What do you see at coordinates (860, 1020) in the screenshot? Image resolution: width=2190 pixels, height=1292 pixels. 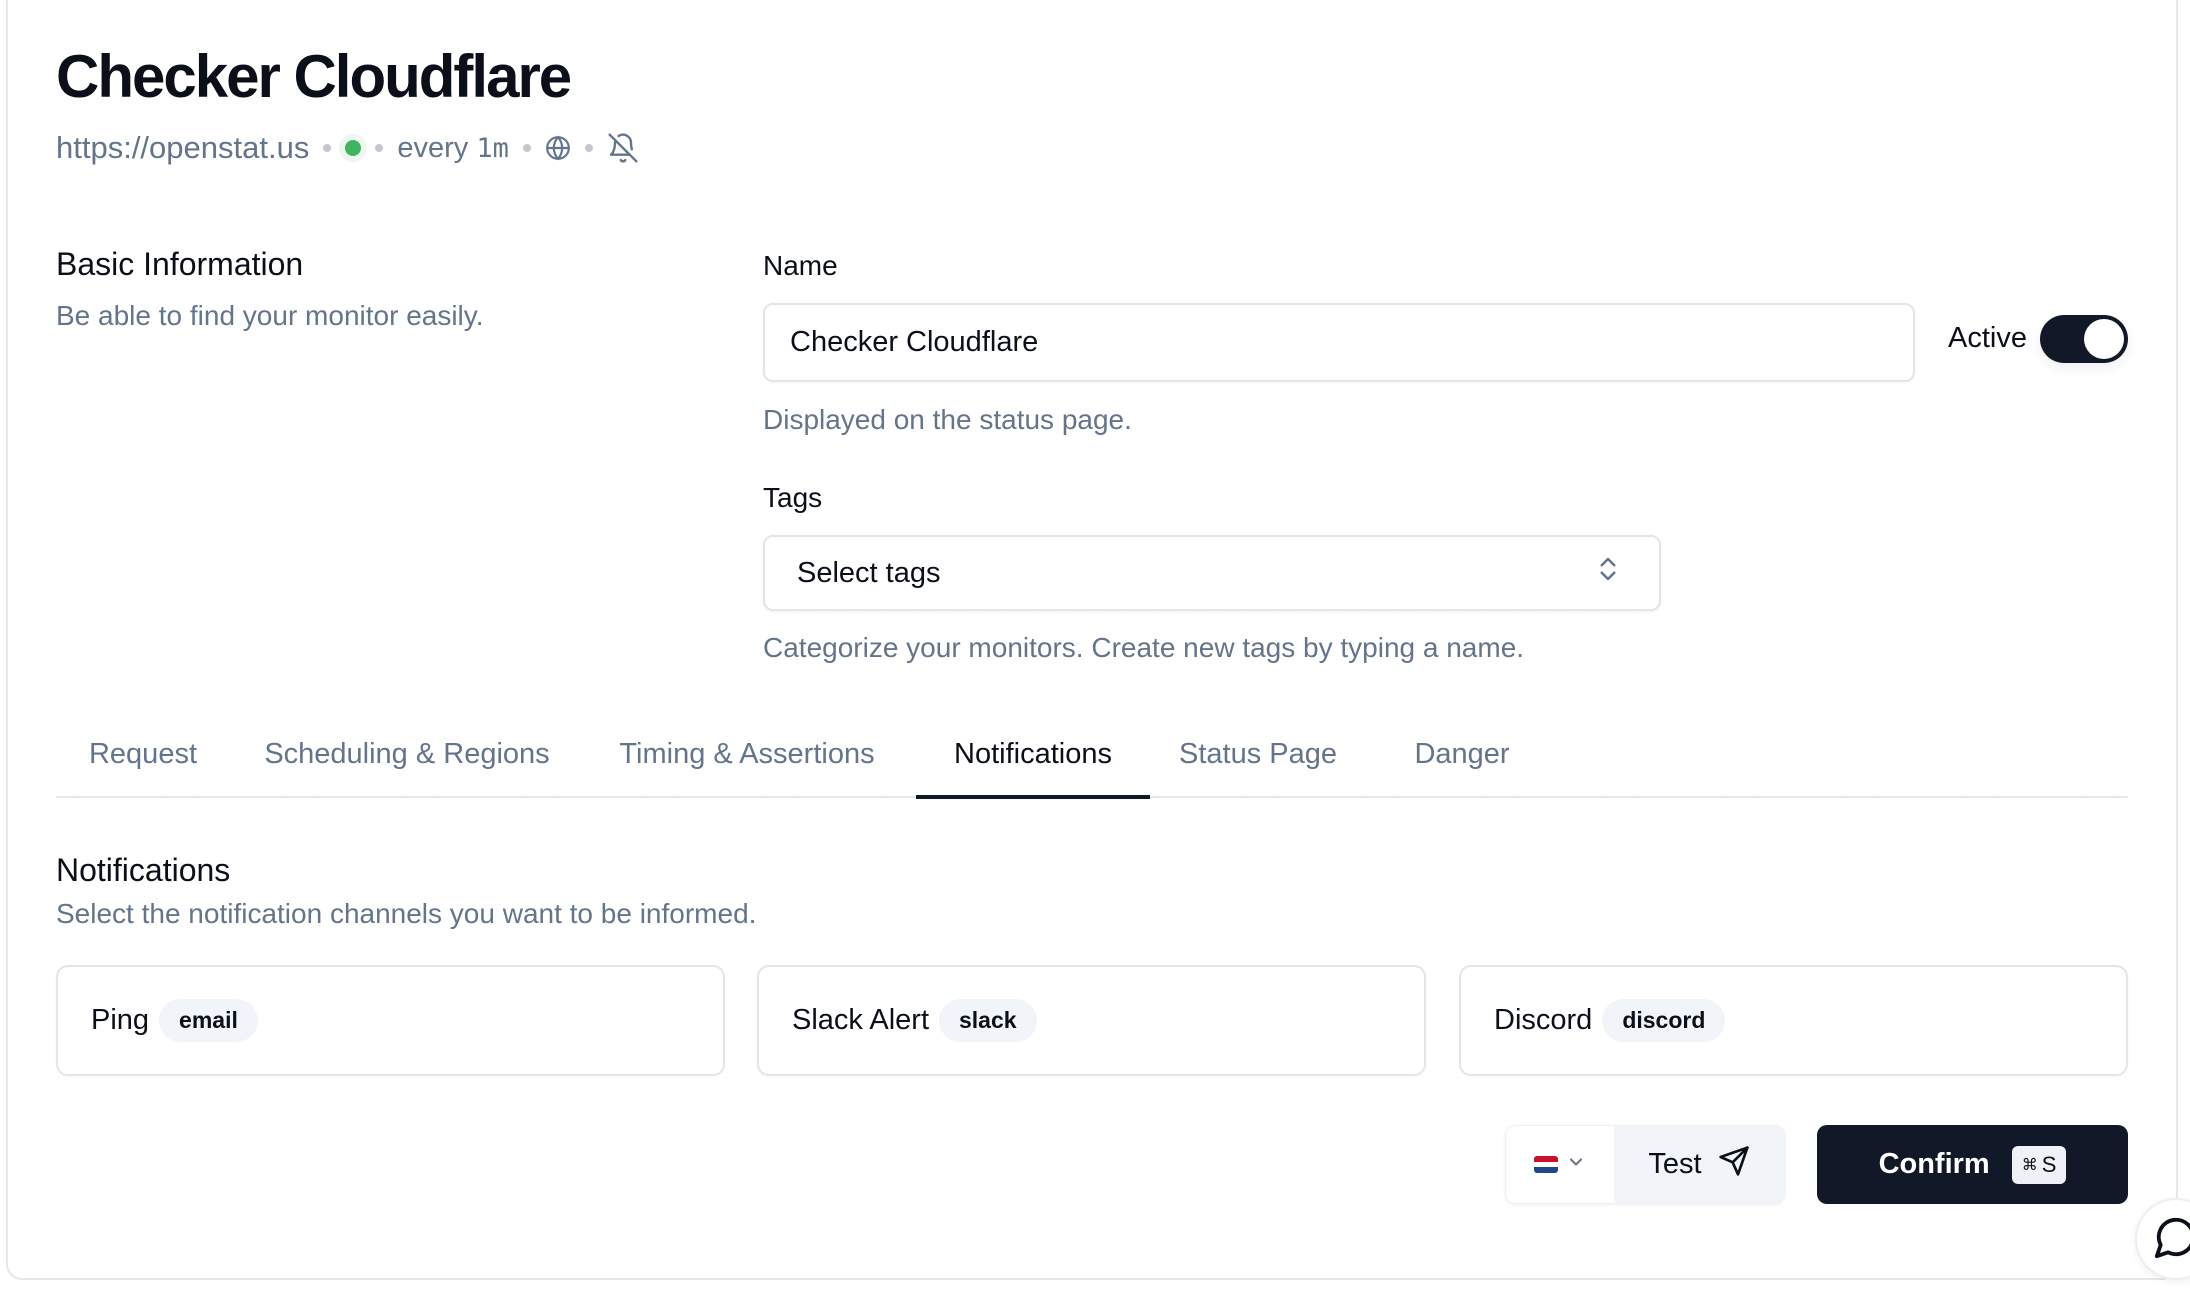 I see `channel-name: Slack Alert` at bounding box center [860, 1020].